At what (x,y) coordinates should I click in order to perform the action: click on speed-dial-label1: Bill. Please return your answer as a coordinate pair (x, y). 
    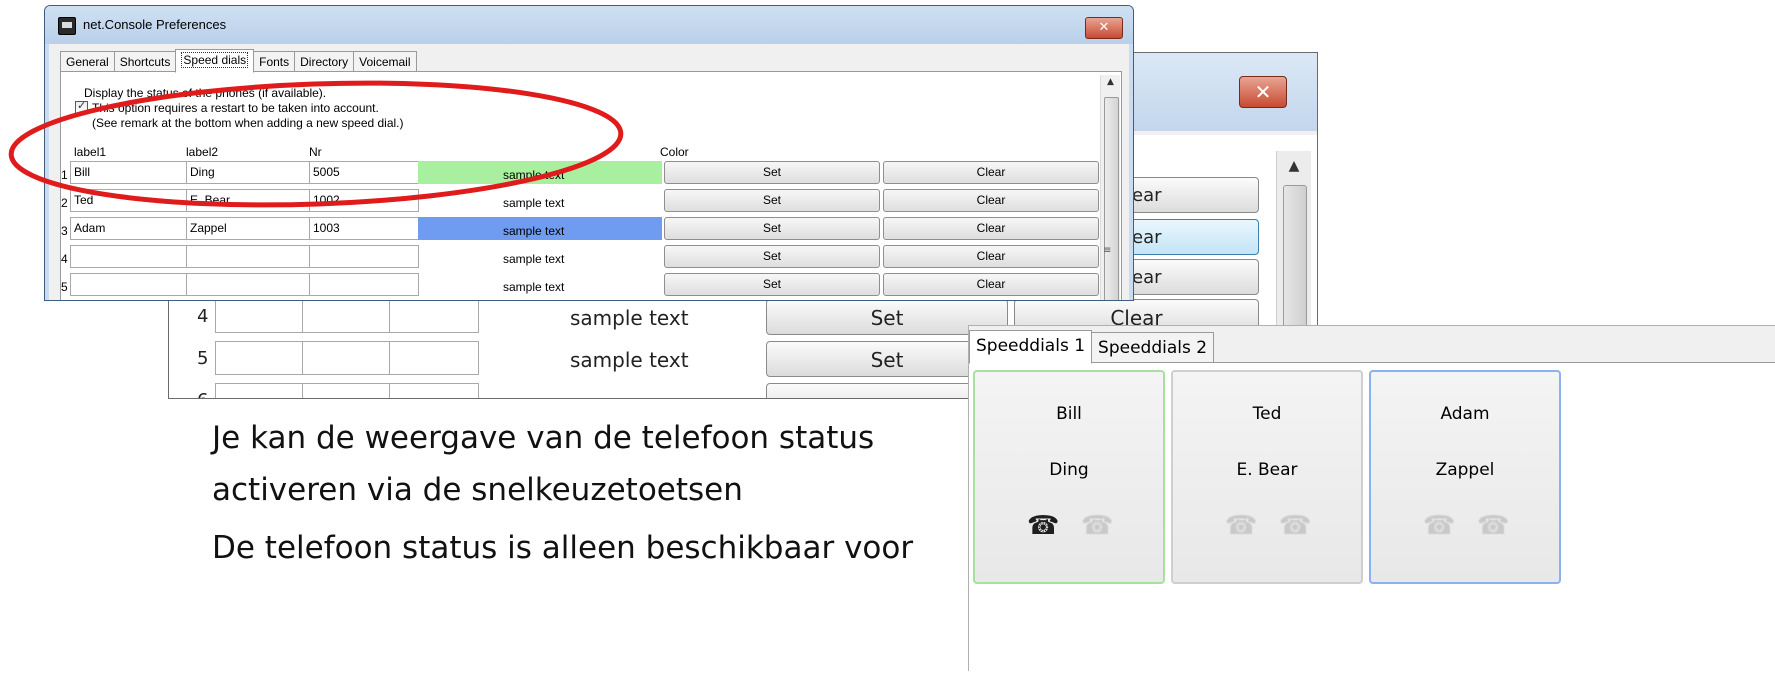
    Looking at the image, I should click on (1069, 414).